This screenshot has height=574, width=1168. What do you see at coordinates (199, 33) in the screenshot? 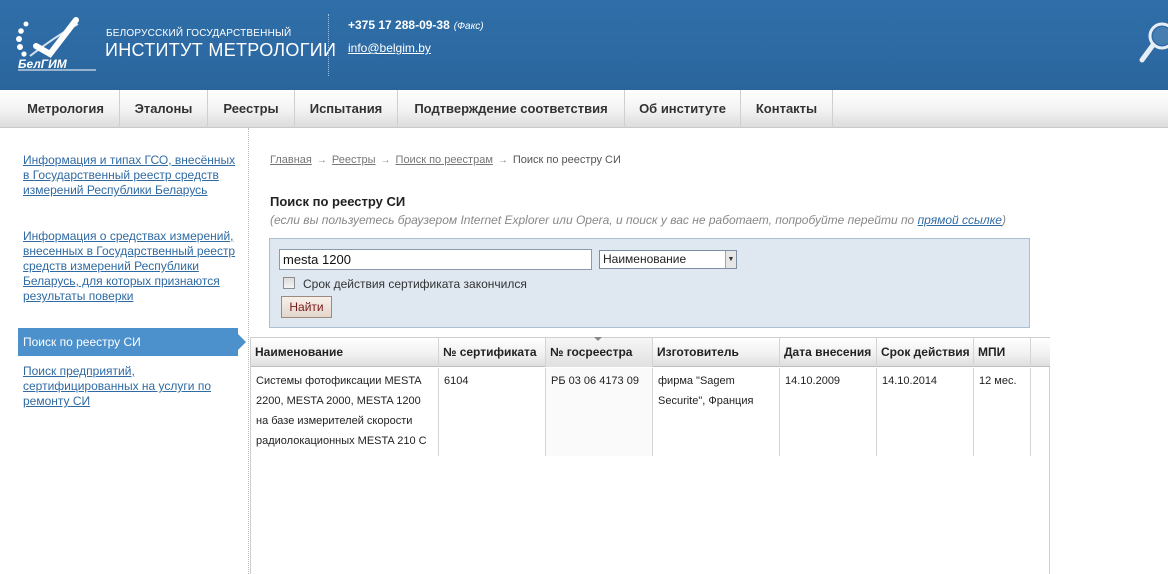
I see `org-name-line1: БЕЛОРУССКИЙ ГОСУДАРСТВЕННЫЙ` at bounding box center [199, 33].